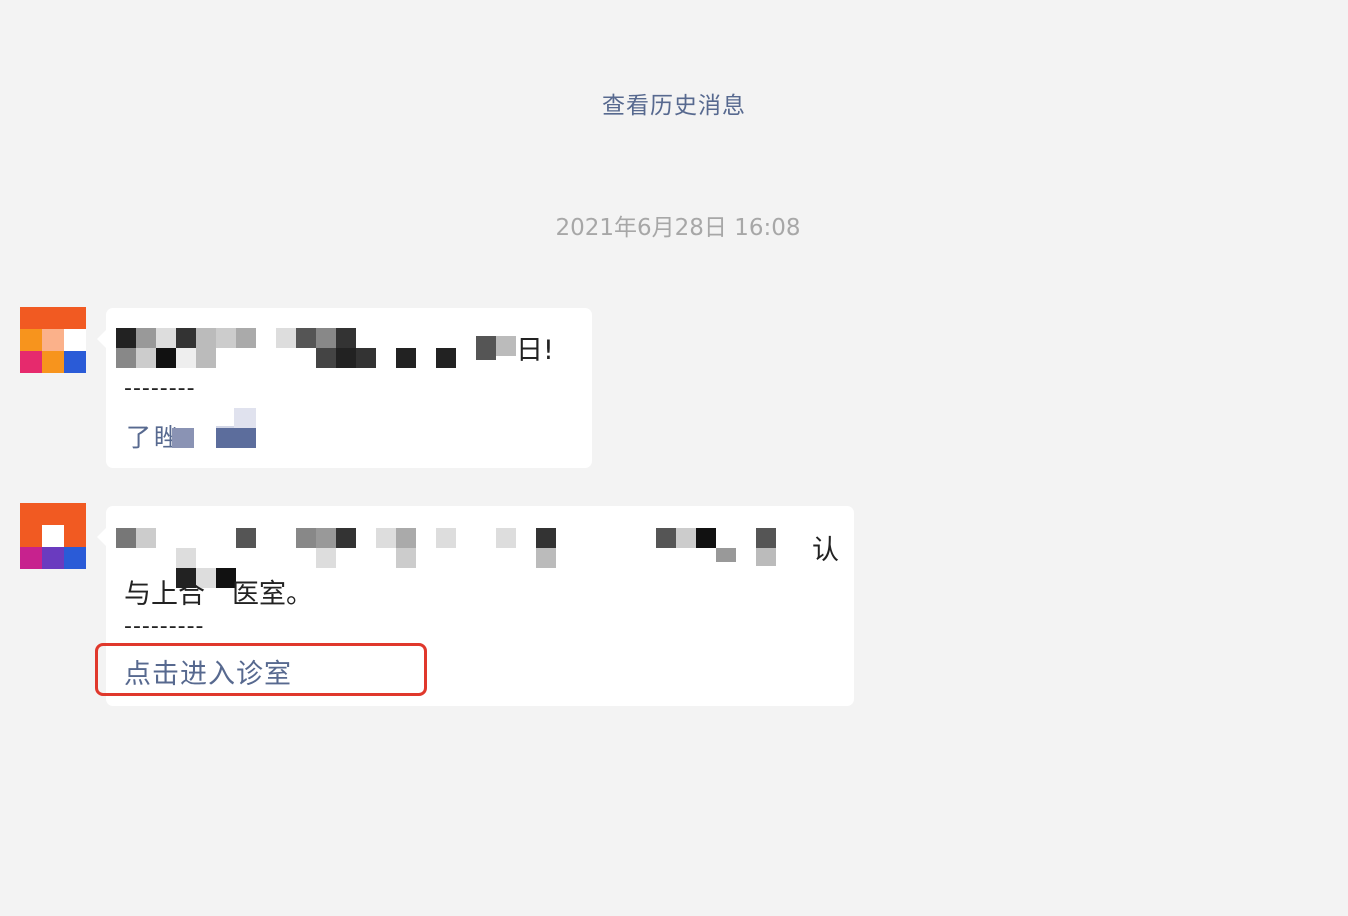 Image resolution: width=1348 pixels, height=916 pixels. Describe the element at coordinates (138, 436) in the screenshot. I see `message-link-fragment: 了` at that location.